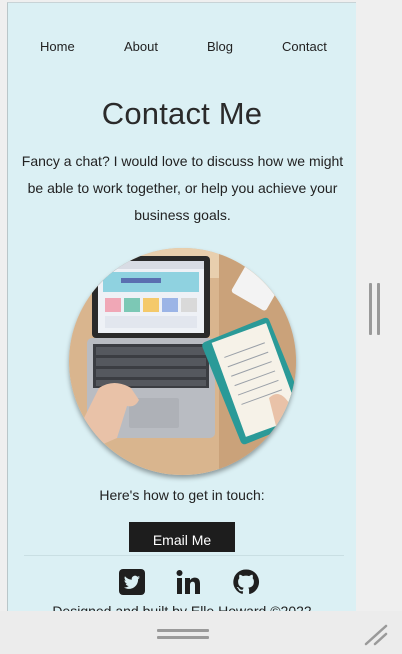 Image resolution: width=402 pixels, height=654 pixels. I want to click on contact-prompt: Here's how to get in touch:, so click(182, 495).